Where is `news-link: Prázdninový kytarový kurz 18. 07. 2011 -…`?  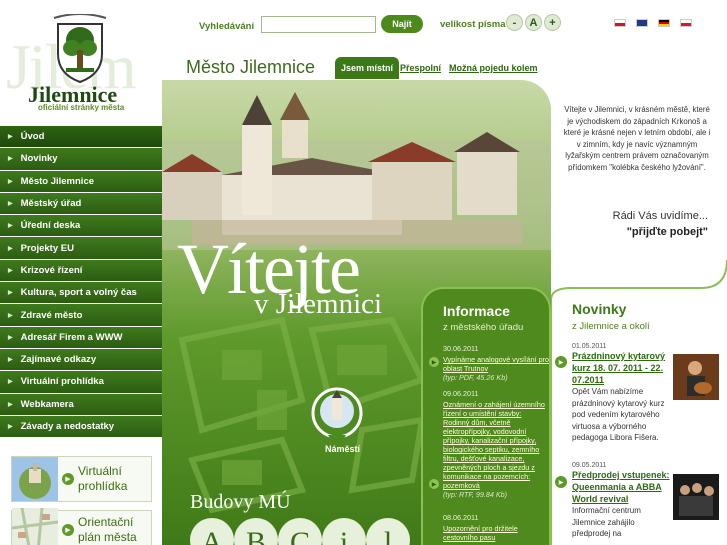
news-link: Prázdninový kytarový kurz 18. 07. 2011 -… is located at coordinates (621, 368).